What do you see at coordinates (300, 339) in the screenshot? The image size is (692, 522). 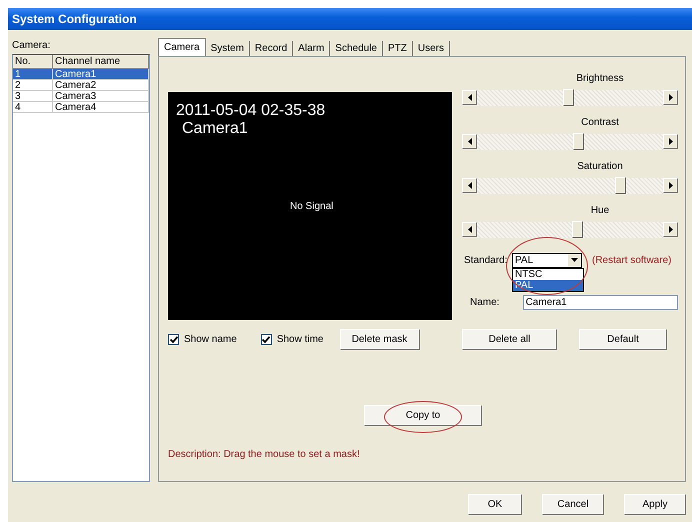 I see `checkbox-label: Show time` at bounding box center [300, 339].